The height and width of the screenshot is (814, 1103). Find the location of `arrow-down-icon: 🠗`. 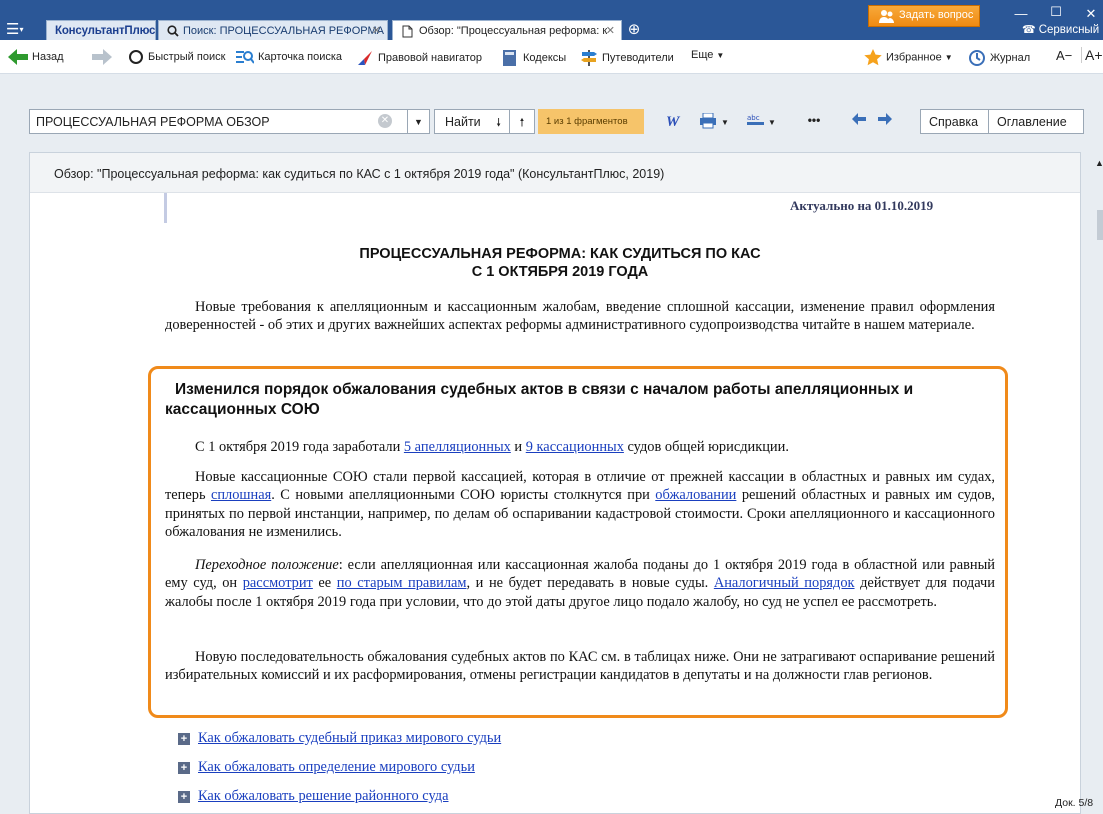

arrow-down-icon: 🠗 is located at coordinates (498, 123).